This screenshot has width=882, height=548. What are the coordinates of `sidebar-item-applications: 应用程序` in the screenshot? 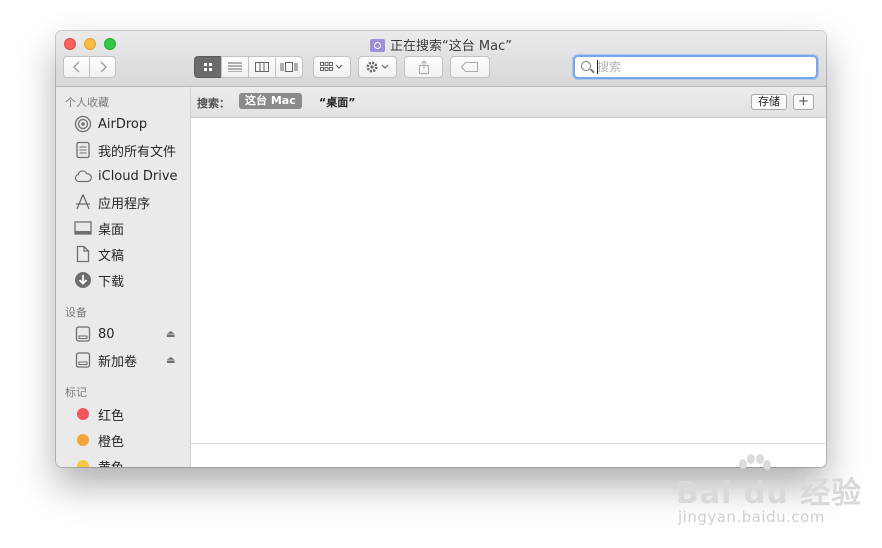 It's located at (123, 202).